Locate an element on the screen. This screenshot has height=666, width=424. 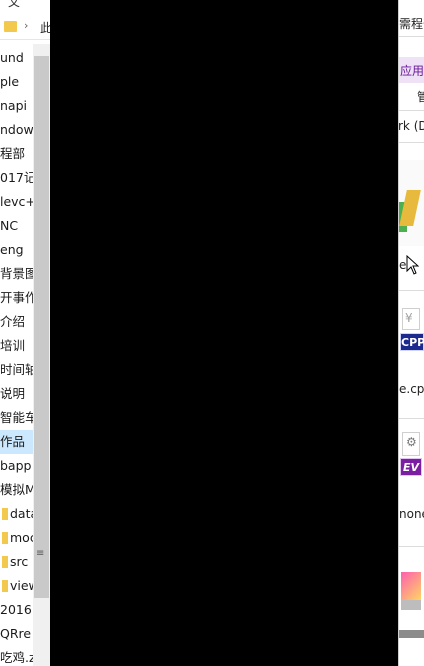
tree-item: und is located at coordinates (16, 58).